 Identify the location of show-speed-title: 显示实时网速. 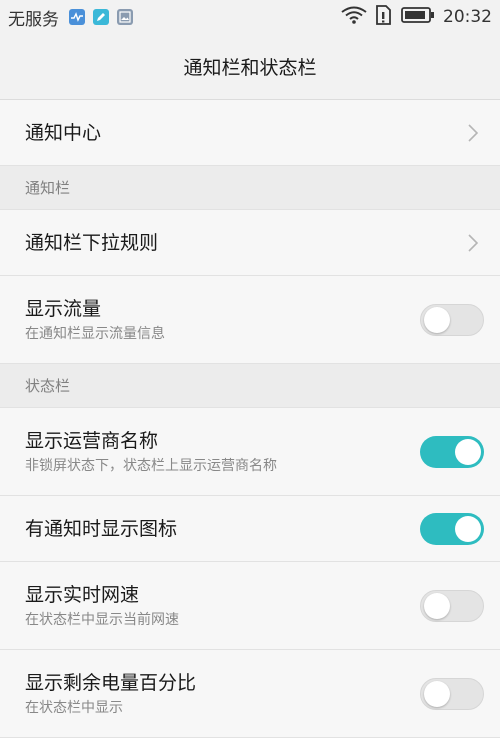
(82, 594).